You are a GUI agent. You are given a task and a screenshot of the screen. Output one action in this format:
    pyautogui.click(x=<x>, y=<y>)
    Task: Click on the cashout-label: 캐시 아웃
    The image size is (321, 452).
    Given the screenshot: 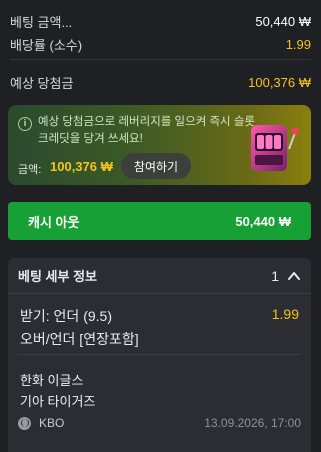 What is the action you would take?
    pyautogui.click(x=54, y=222)
    